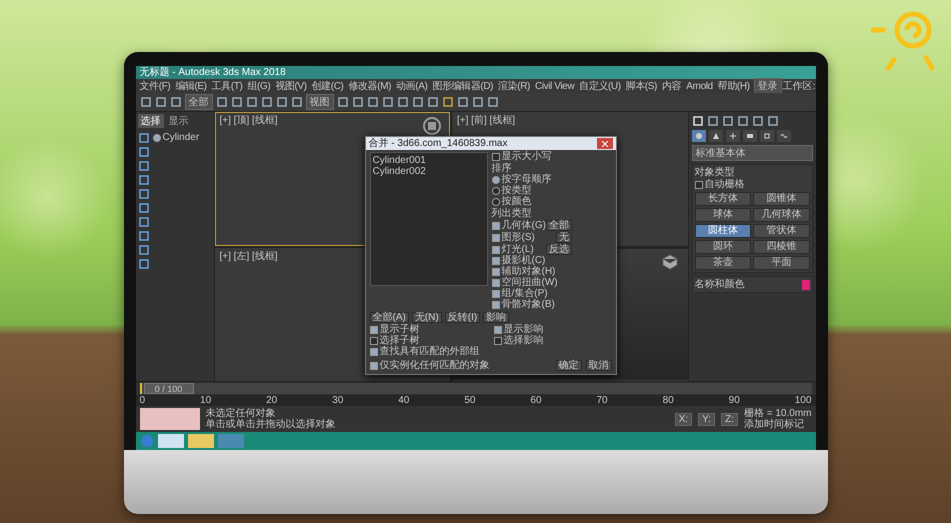 This screenshot has width=951, height=523. What do you see at coordinates (389, 317) in the screenshot?
I see `list-button: 全部(A)` at bounding box center [389, 317].